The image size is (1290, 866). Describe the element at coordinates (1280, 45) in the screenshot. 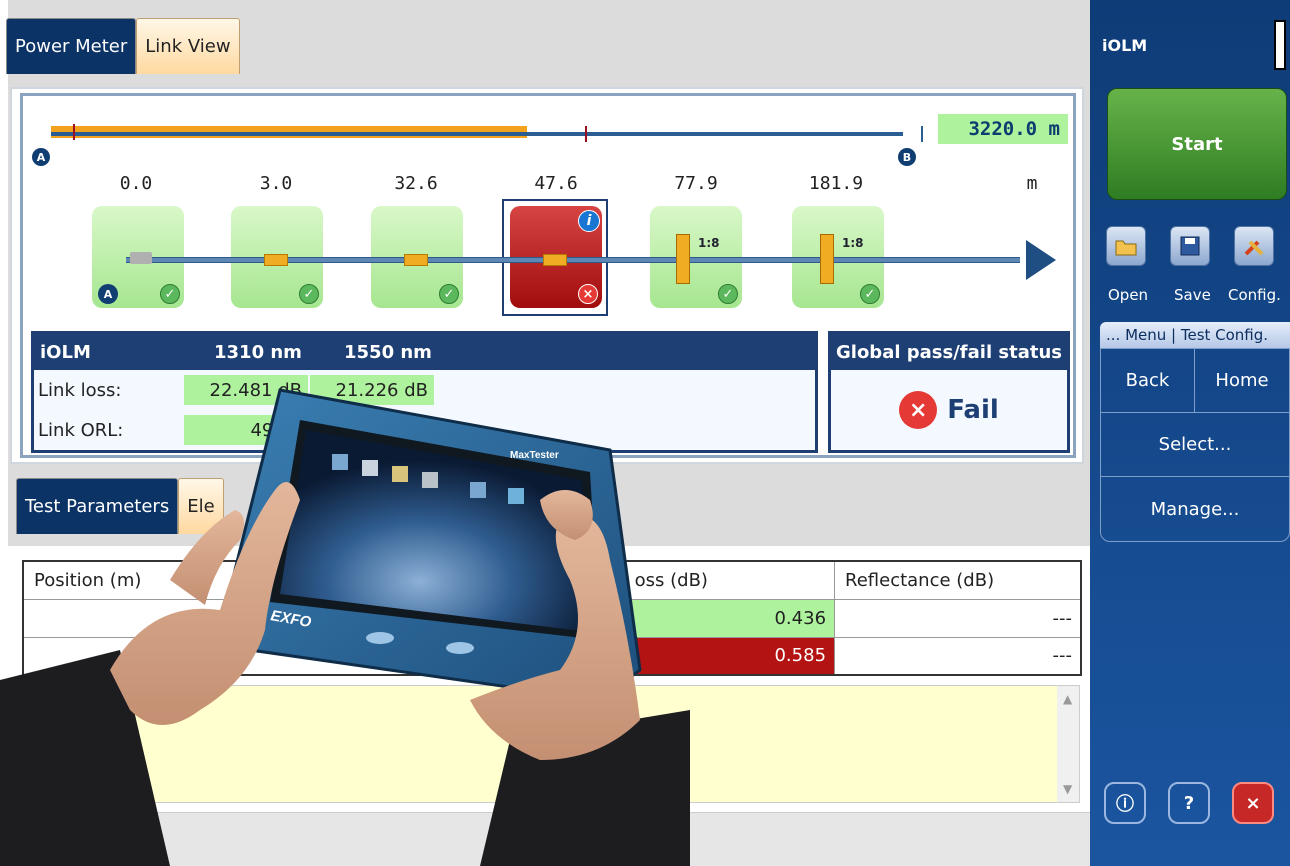

I see `battery-icon` at that location.